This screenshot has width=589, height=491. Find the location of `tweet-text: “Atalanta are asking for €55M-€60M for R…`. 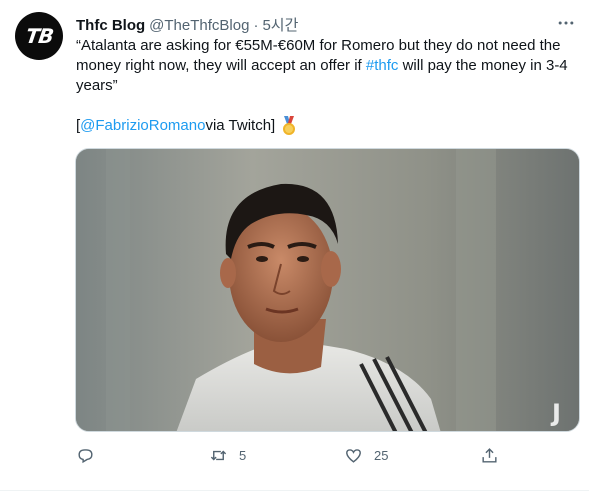

tweet-text: “Atalanta are asking for €55M-€60M for R… is located at coordinates (326, 66).